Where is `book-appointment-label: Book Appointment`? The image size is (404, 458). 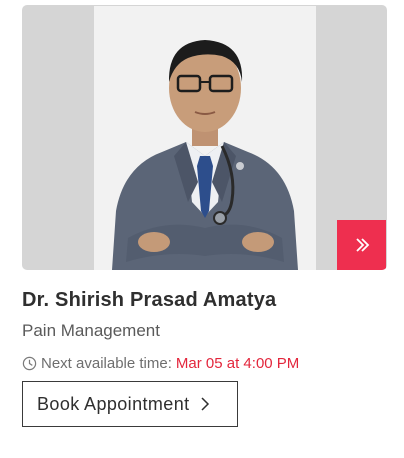
book-appointment-label: Book Appointment is located at coordinates (113, 403).